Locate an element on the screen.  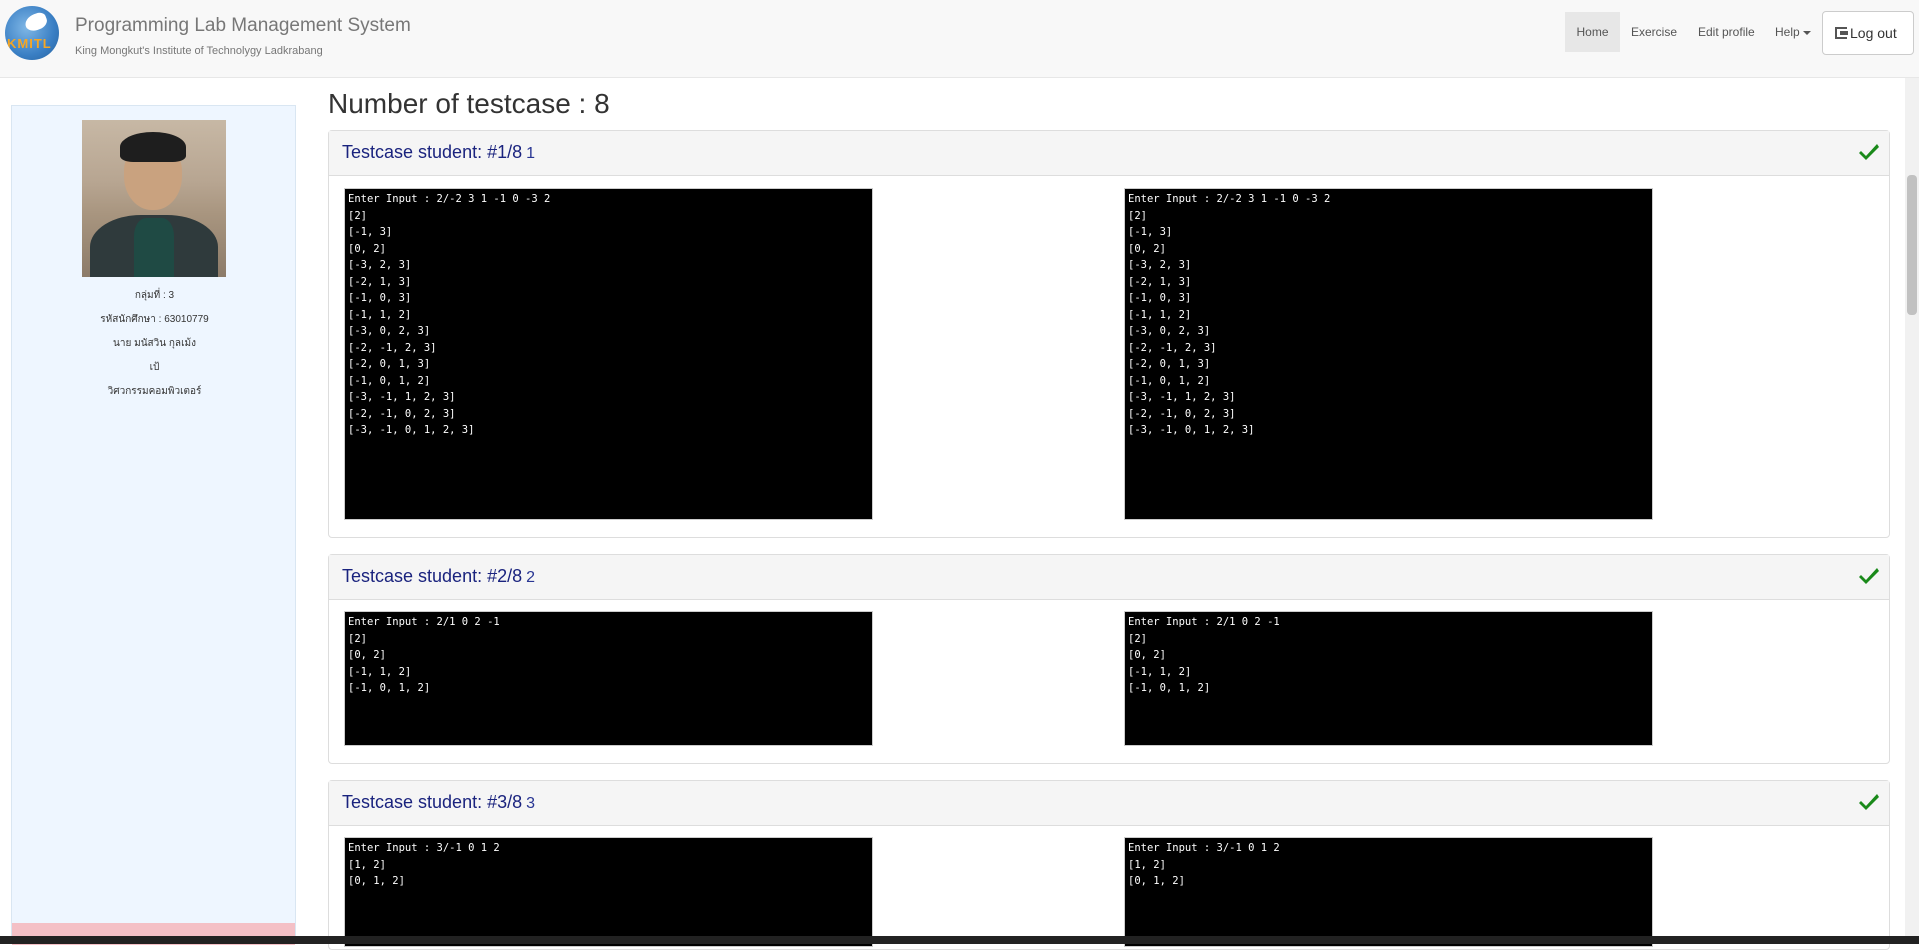
nav-help-dropdown: Help is located at coordinates (1793, 32).